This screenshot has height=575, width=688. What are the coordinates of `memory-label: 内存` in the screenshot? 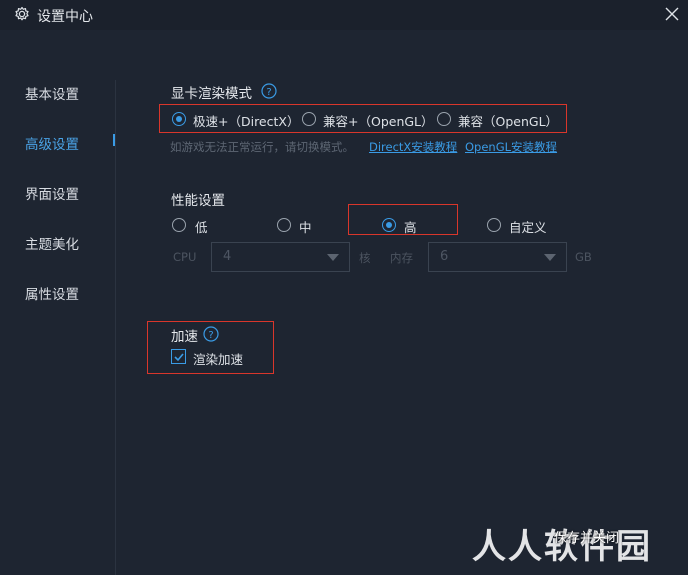 It's located at (401, 258).